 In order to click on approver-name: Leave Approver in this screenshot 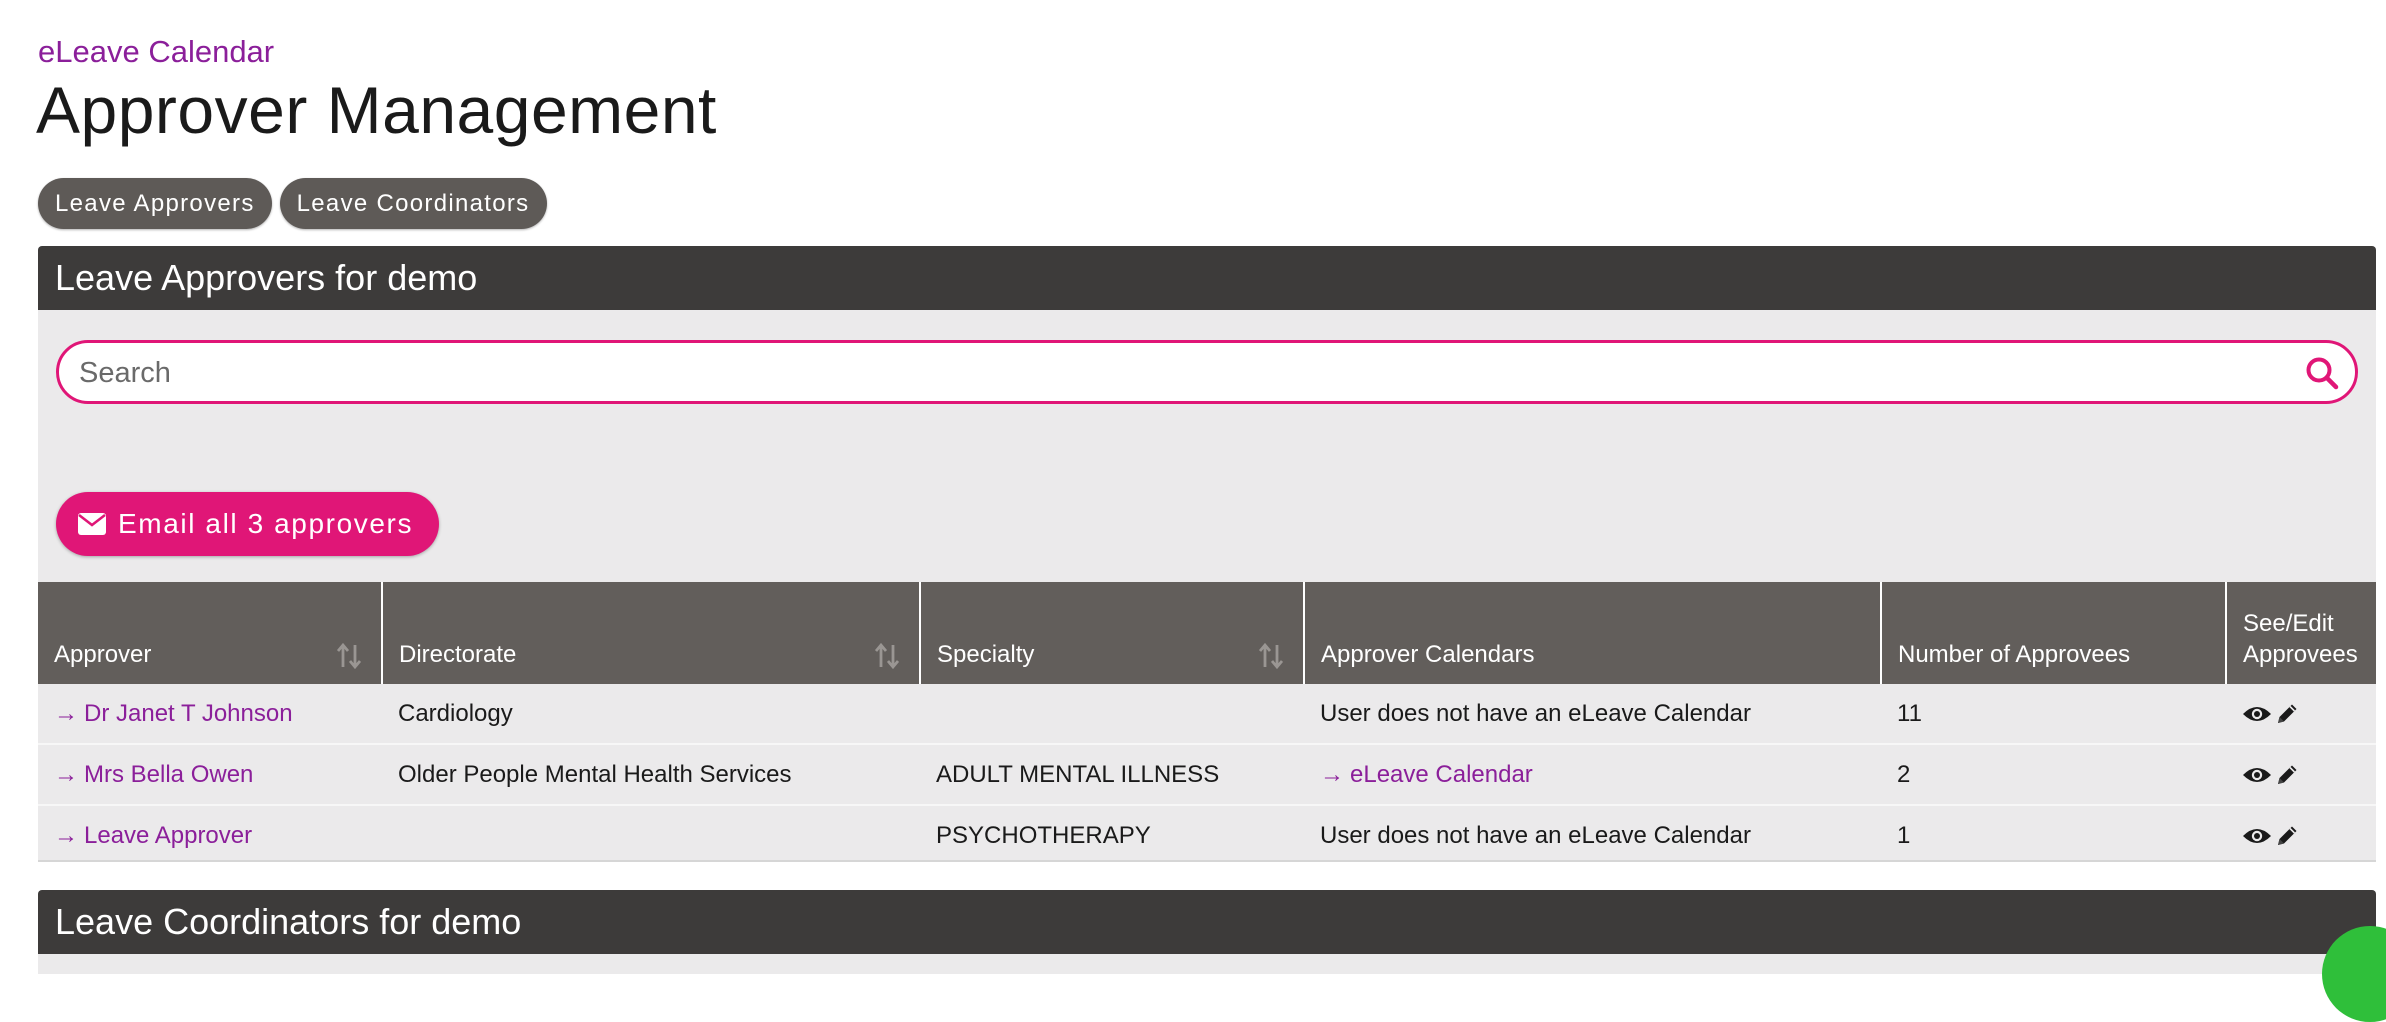, I will do `click(168, 835)`.